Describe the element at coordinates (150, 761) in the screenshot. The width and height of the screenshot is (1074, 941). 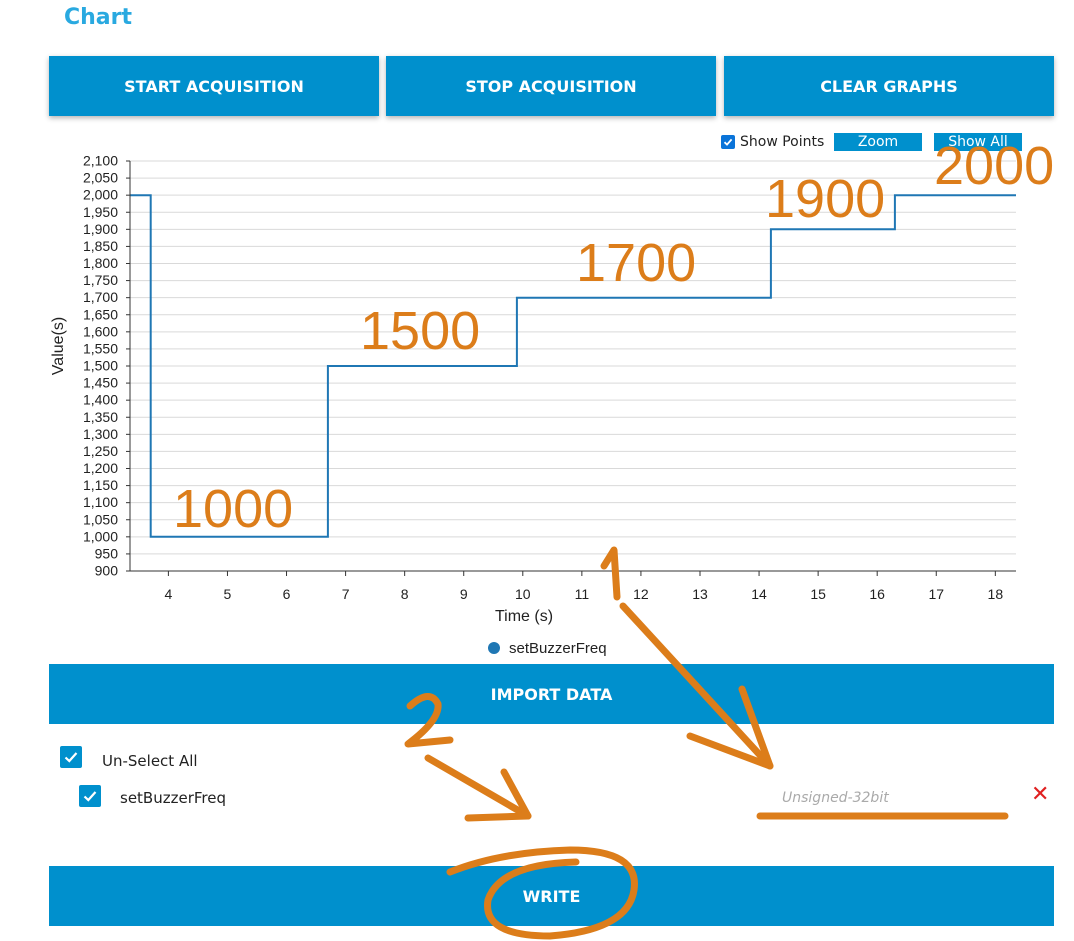
I see `unselect-all-label: Un-Select All` at that location.